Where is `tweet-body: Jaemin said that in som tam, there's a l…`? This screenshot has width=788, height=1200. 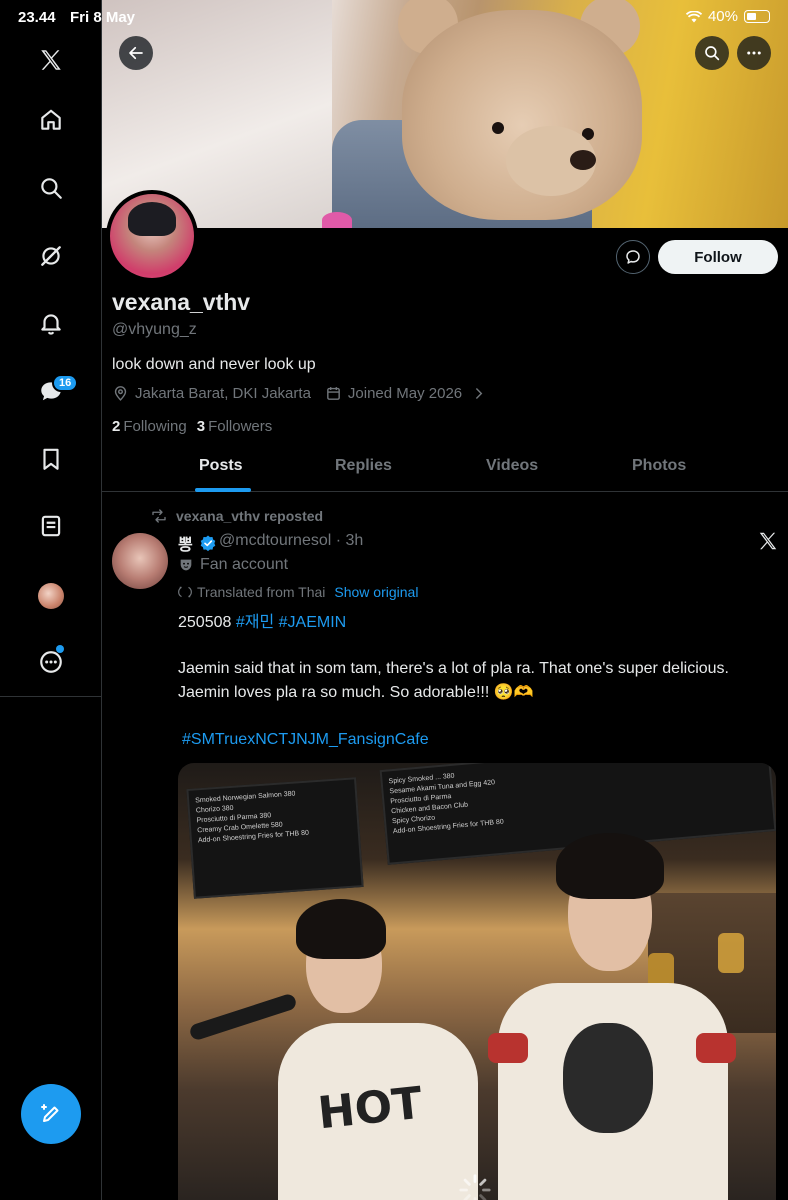
tweet-body: Jaemin said that in som tam, there's a l… is located at coordinates (453, 680).